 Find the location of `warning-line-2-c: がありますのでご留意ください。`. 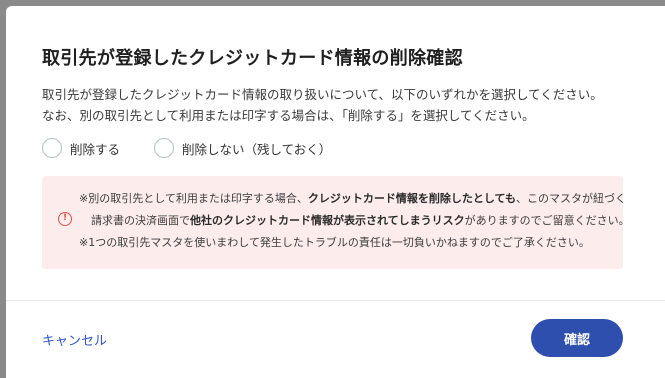

warning-line-2-c: がありますのでご留意ください。 is located at coordinates (547, 220).